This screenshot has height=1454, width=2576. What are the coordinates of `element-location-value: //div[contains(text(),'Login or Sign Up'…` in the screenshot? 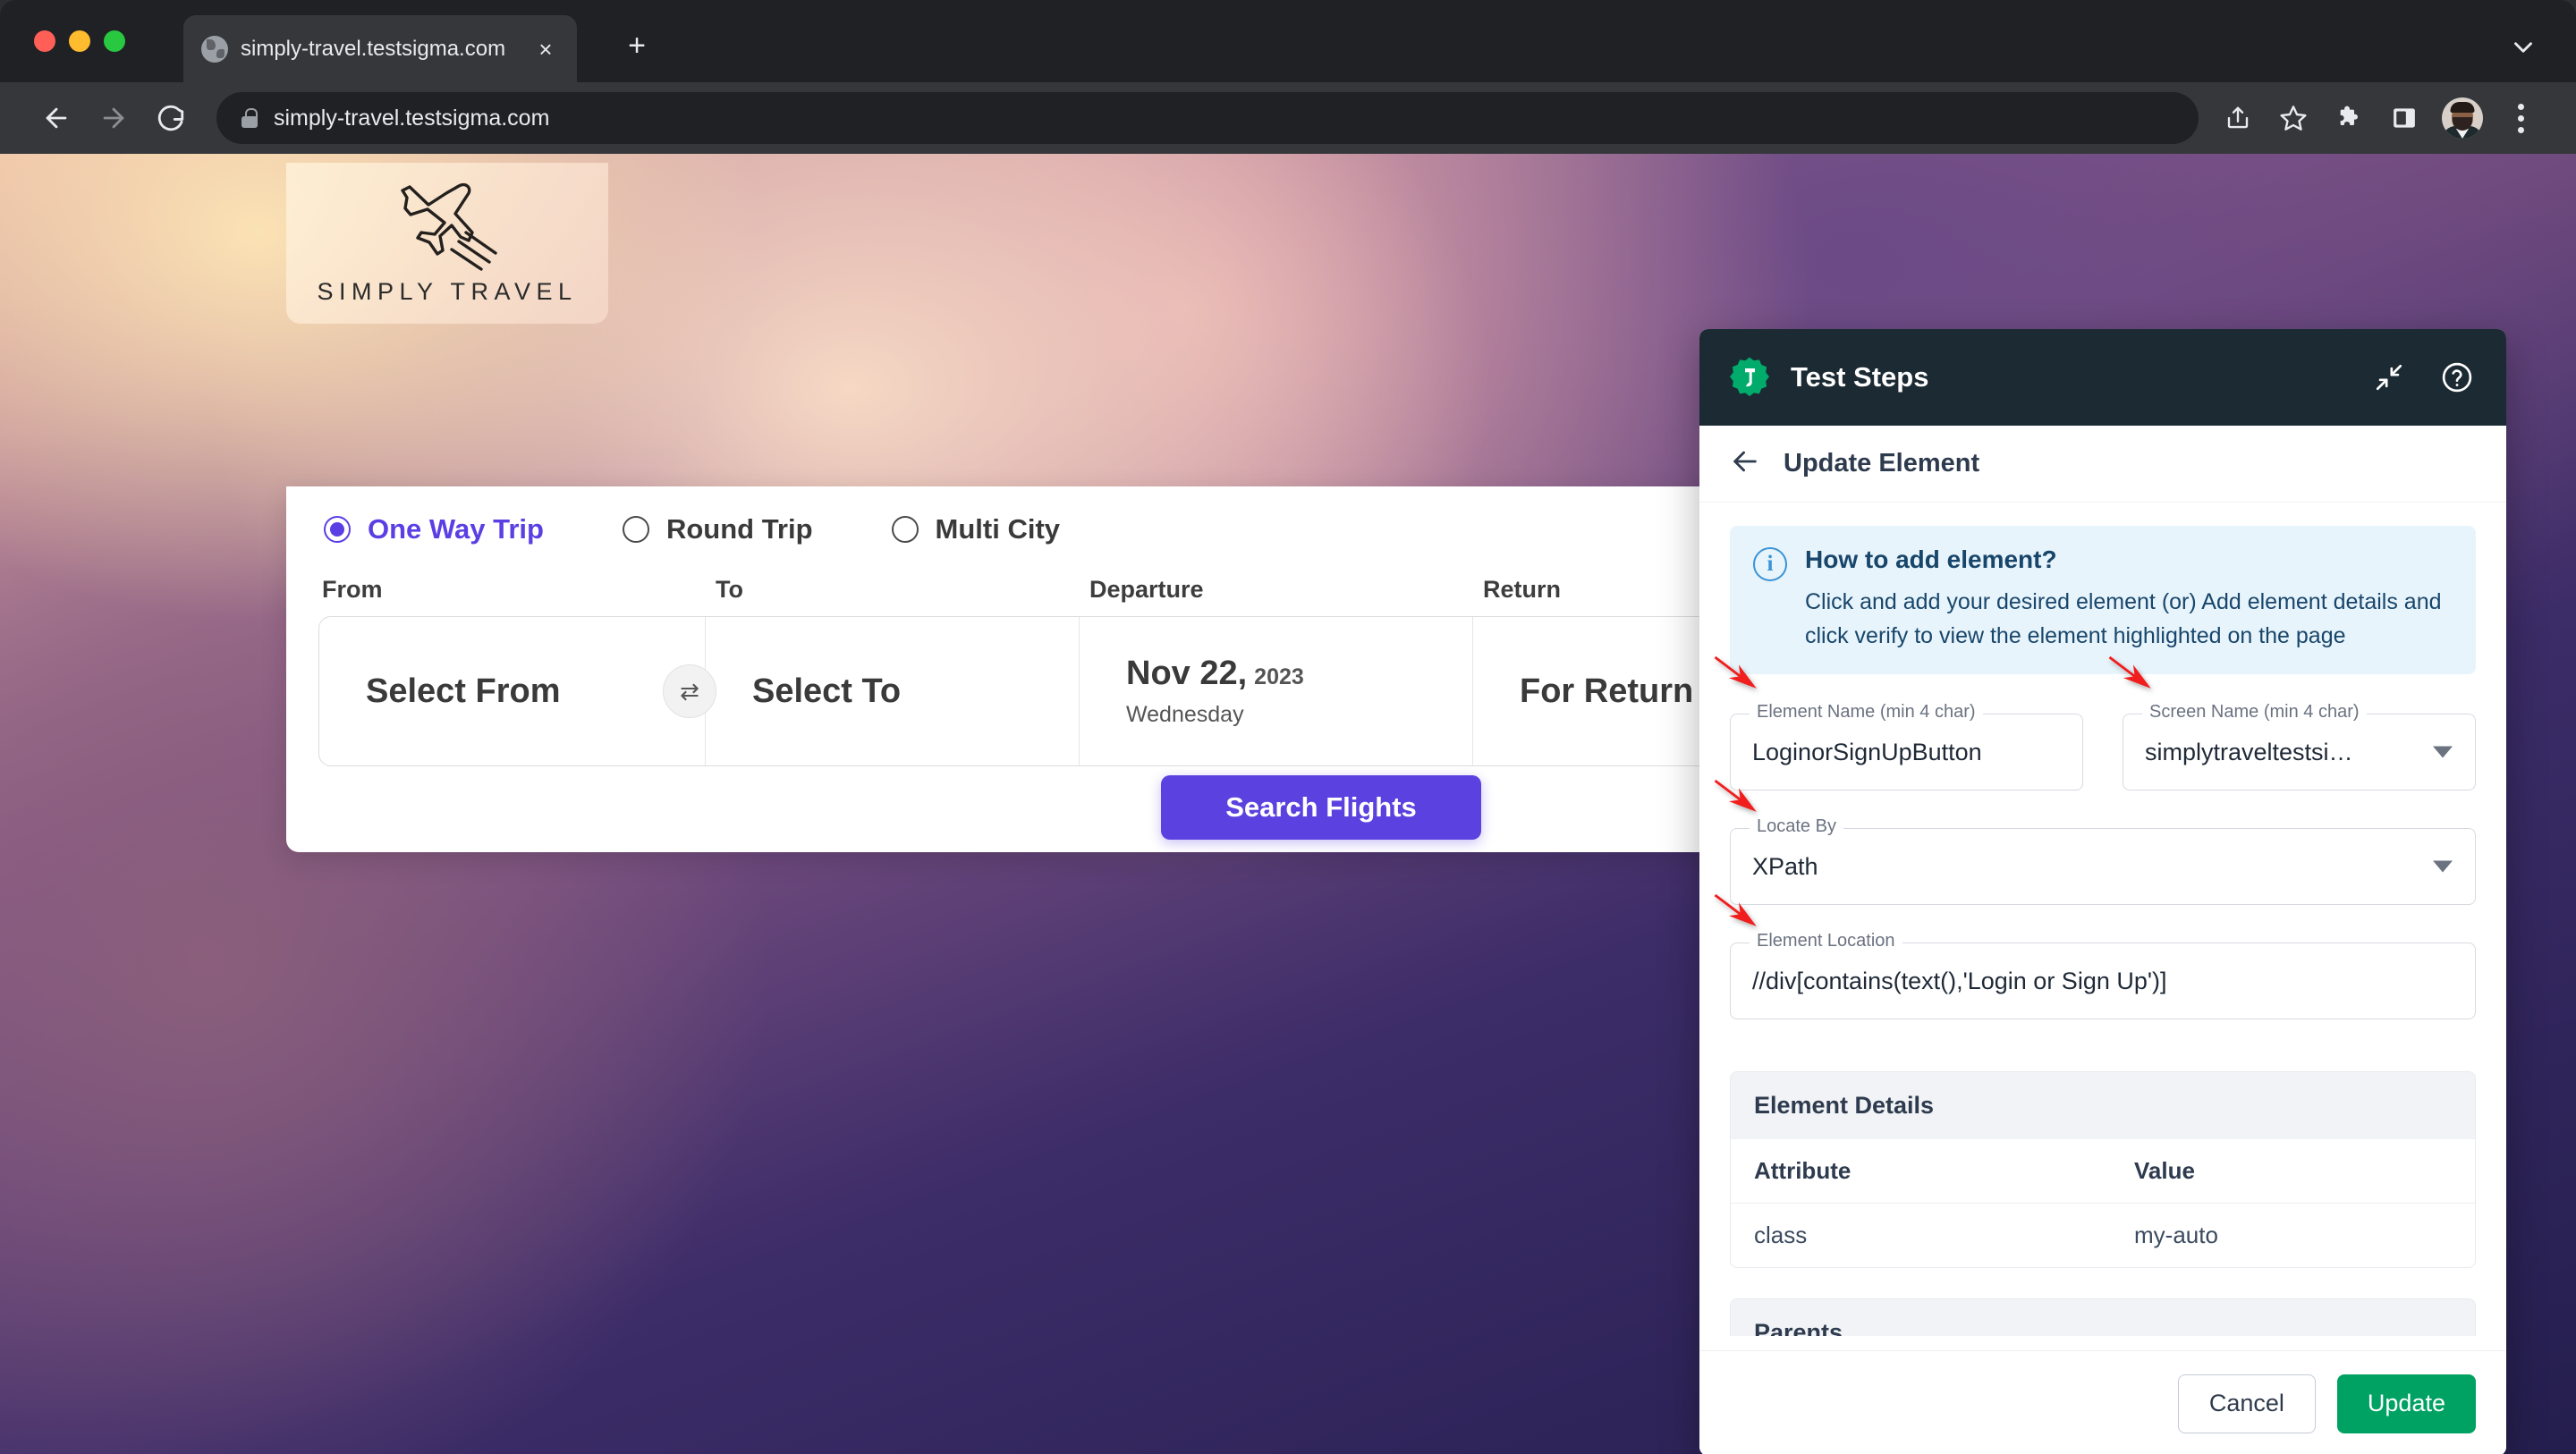 It's located at (1959, 980).